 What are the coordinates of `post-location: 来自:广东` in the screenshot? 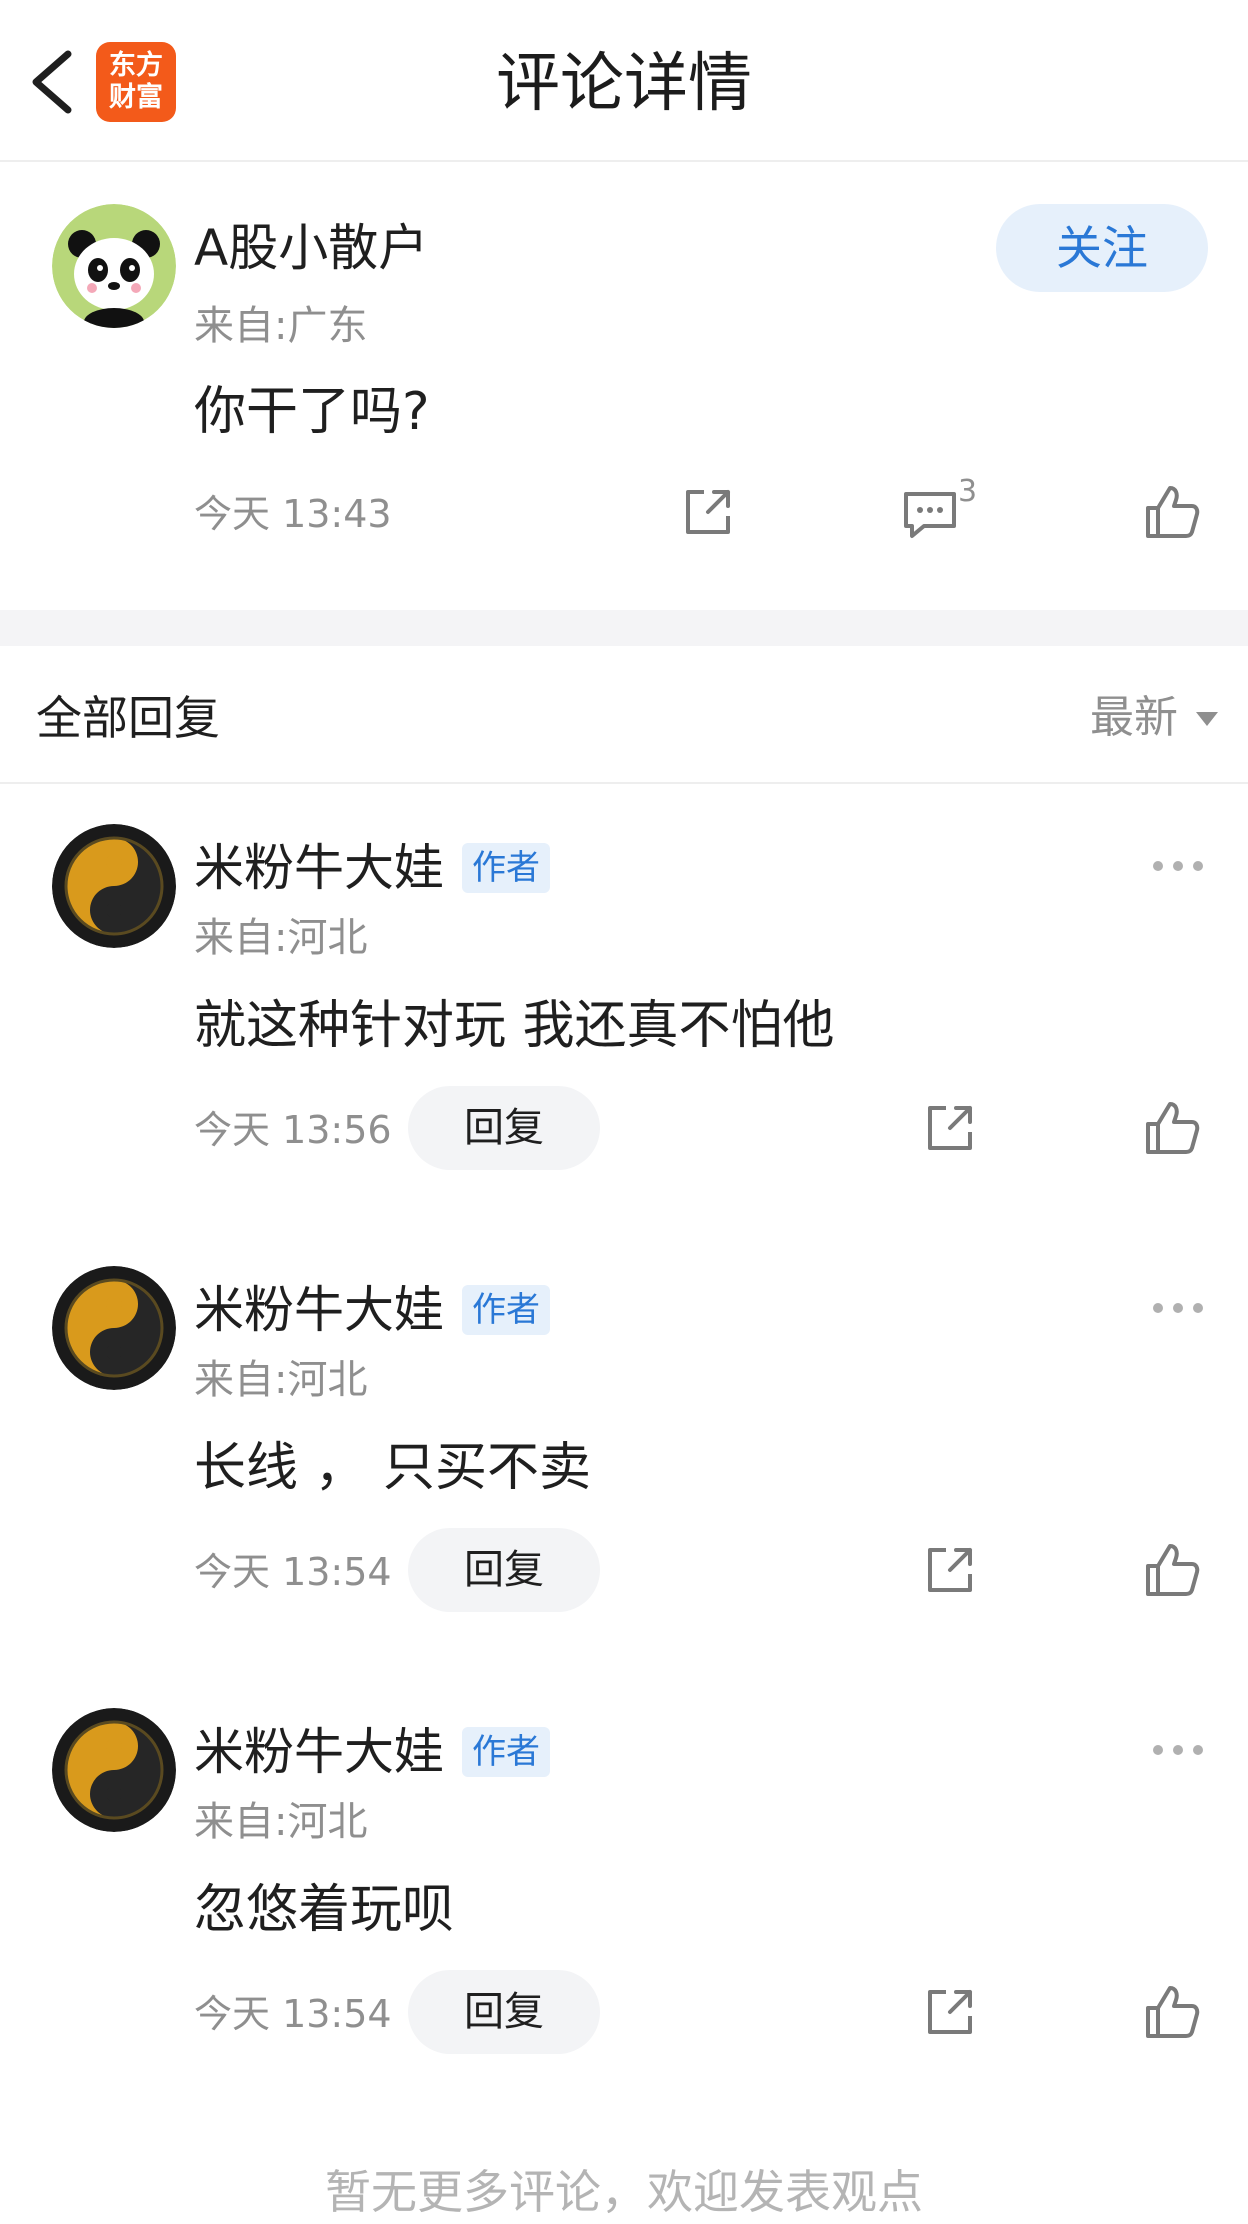 It's located at (281, 326).